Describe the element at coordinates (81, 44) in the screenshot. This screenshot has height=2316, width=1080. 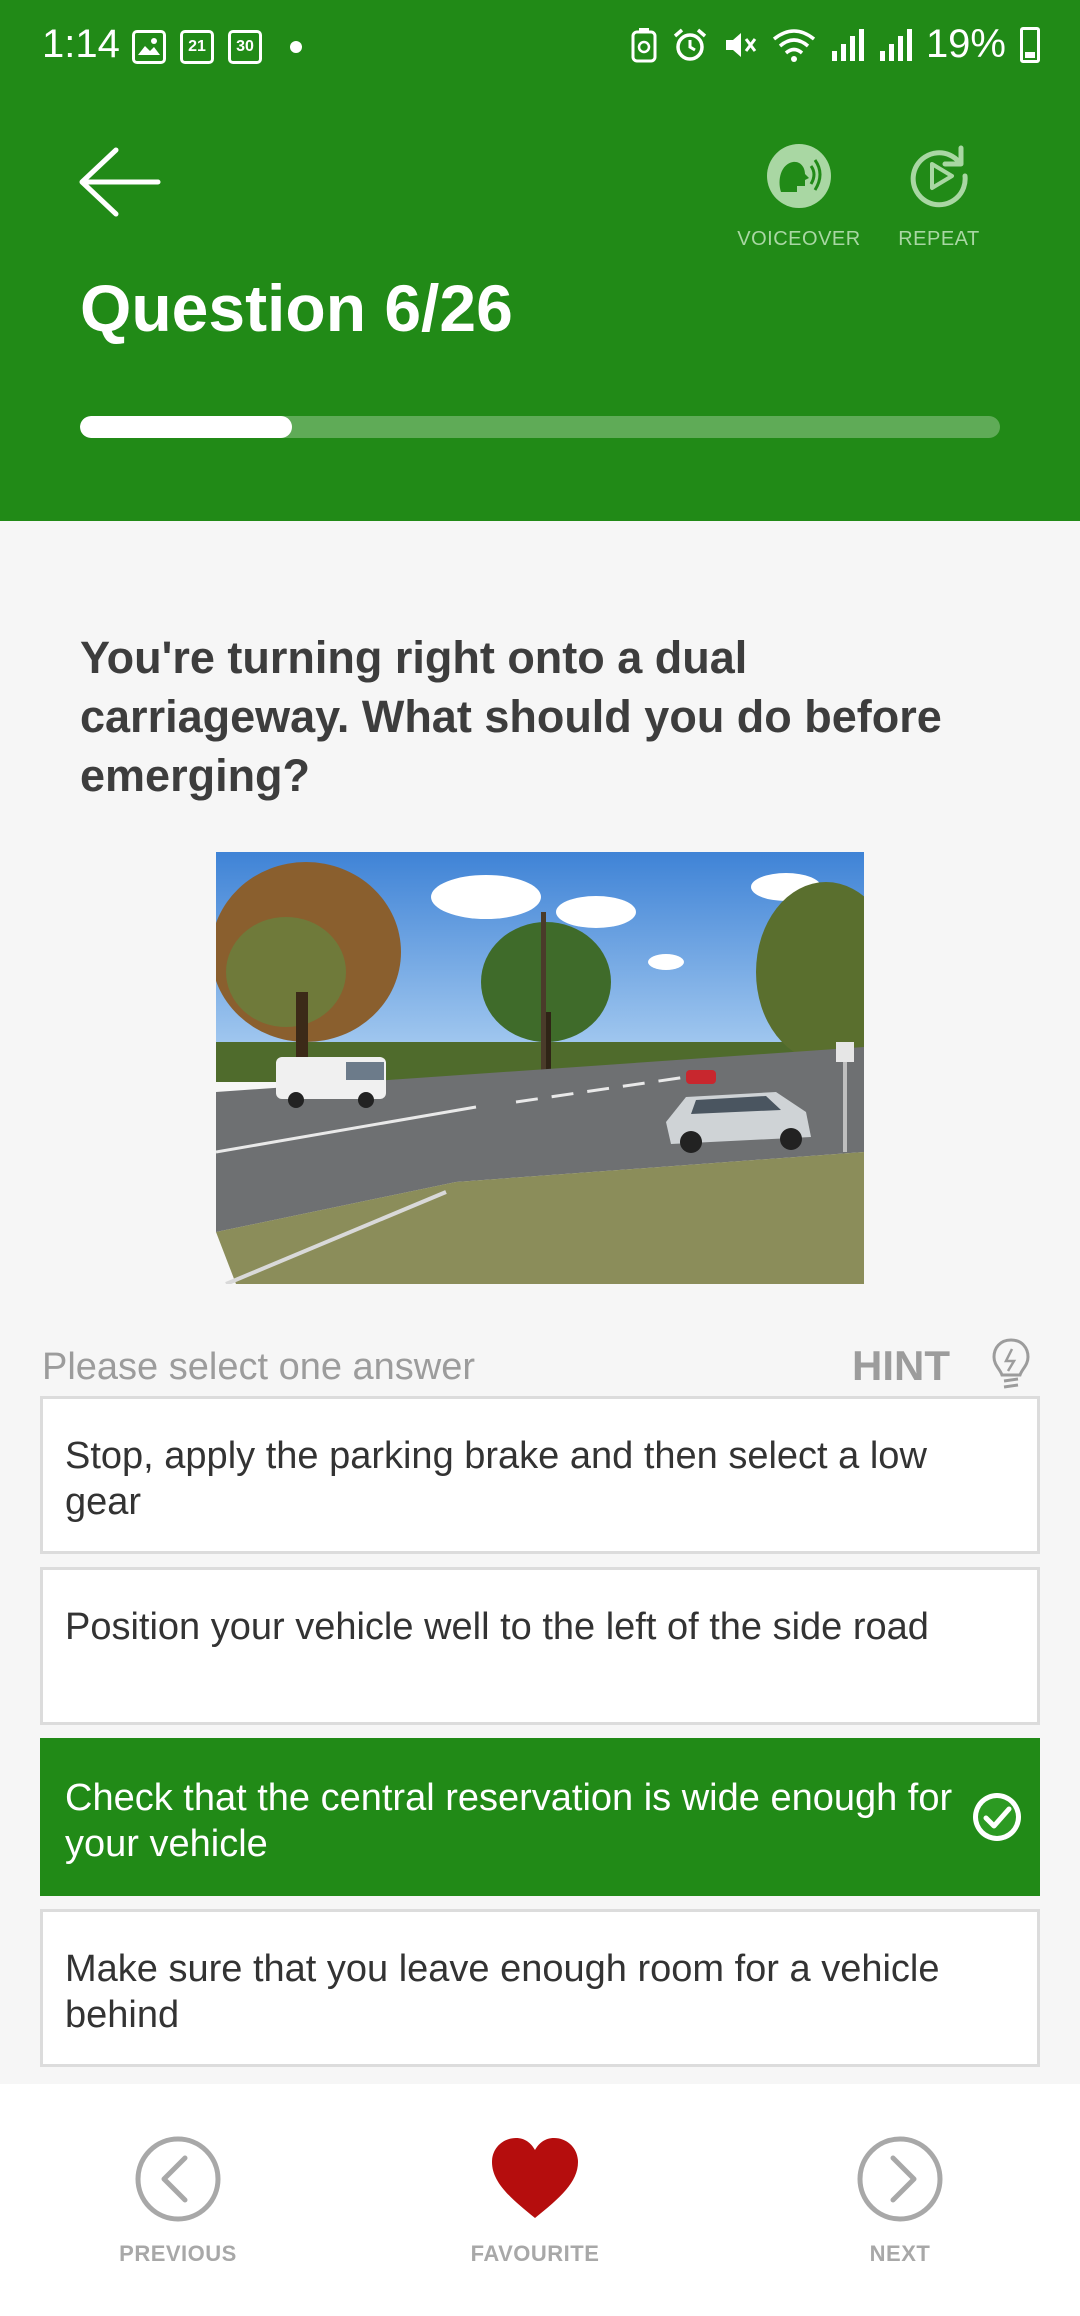
I see `status-time: 1:14` at that location.